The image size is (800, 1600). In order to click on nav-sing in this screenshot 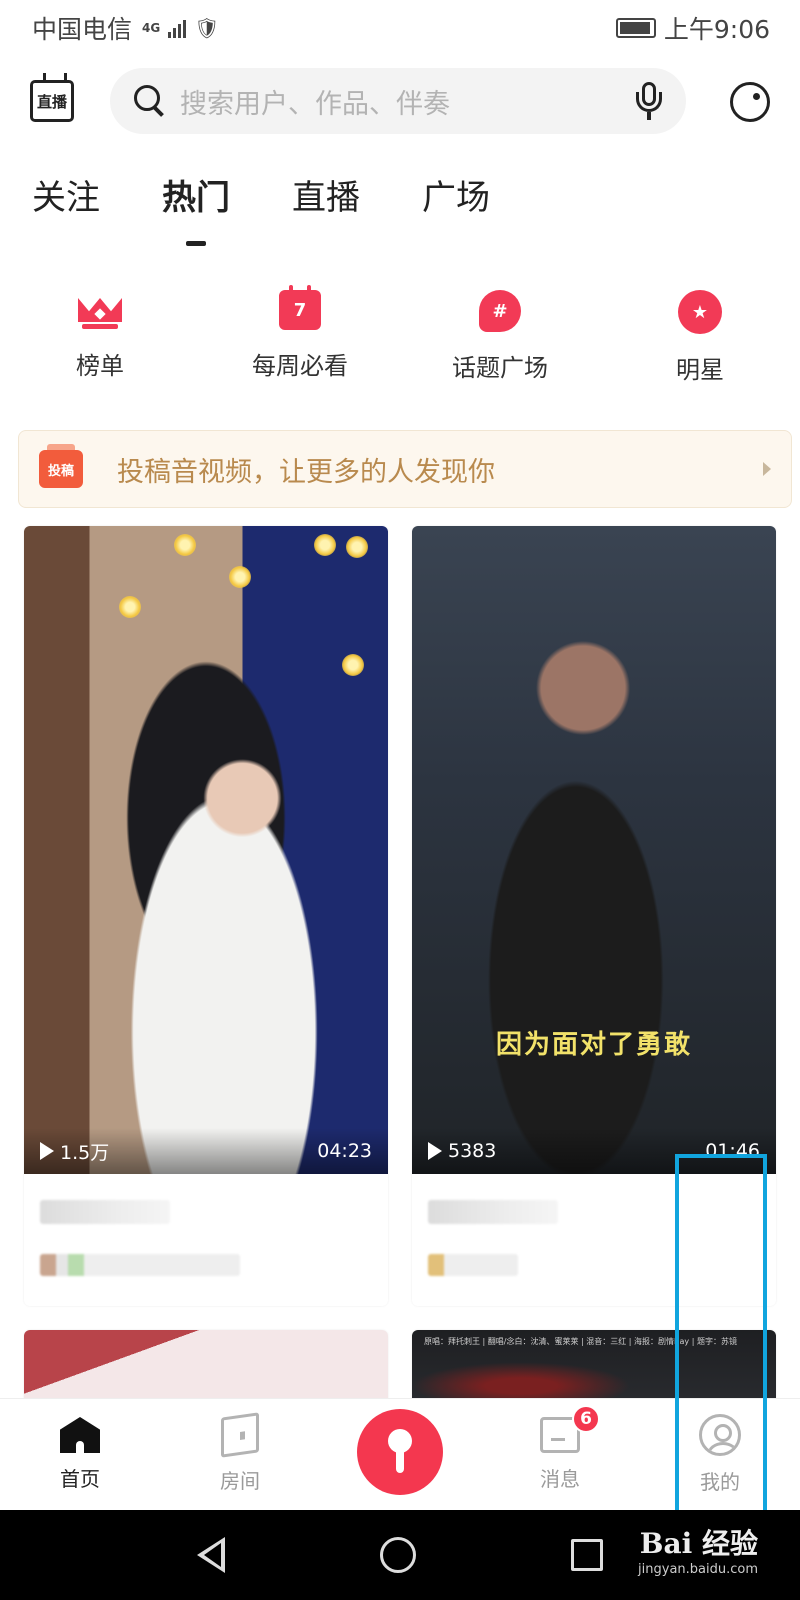, I will do `click(400, 1451)`.